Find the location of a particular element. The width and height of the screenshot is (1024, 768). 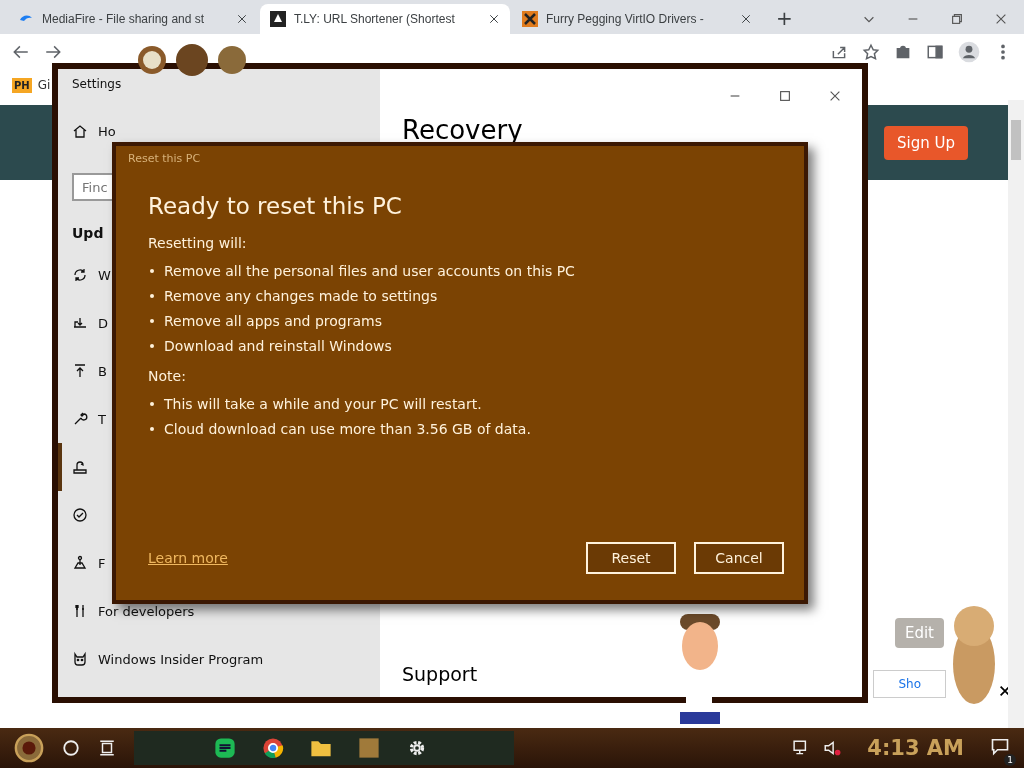

list-item-text: Cloud download can use more than 3.56 GB of data. is located at coordinates (347, 428).